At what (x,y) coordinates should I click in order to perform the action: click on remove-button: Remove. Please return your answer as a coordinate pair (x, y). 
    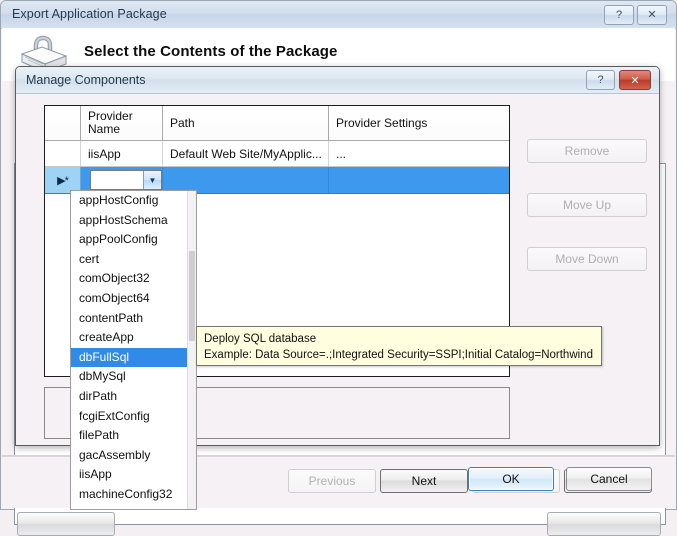
    Looking at the image, I should click on (587, 151).